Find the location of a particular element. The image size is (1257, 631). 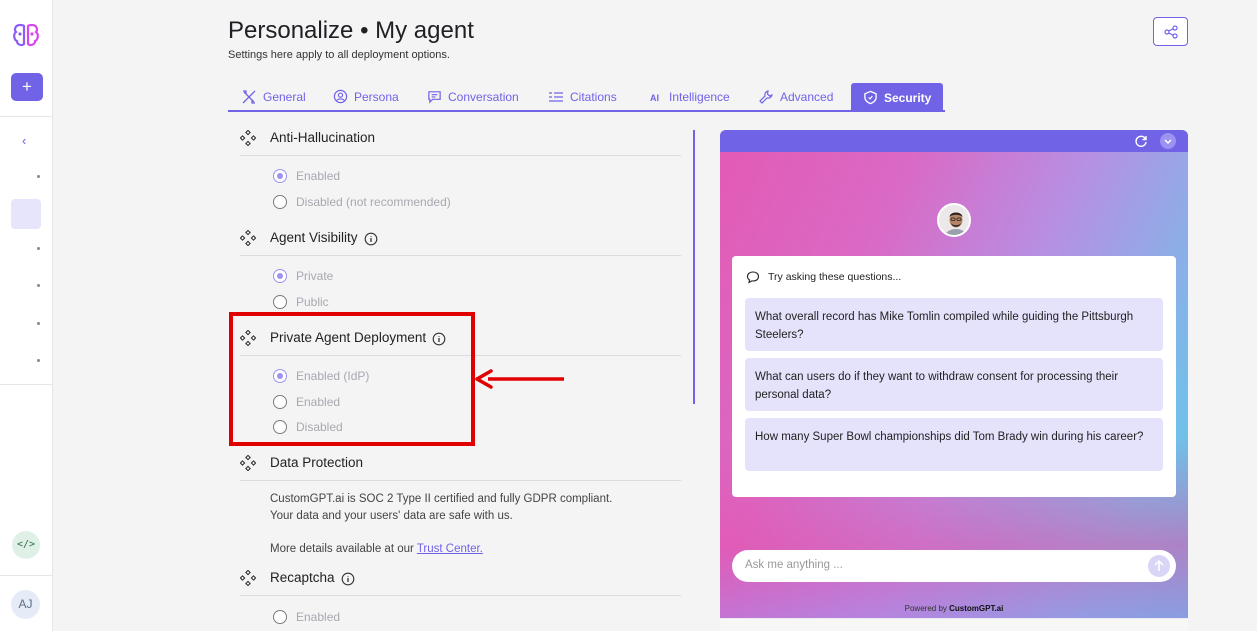

tab-label: Citations is located at coordinates (593, 96).